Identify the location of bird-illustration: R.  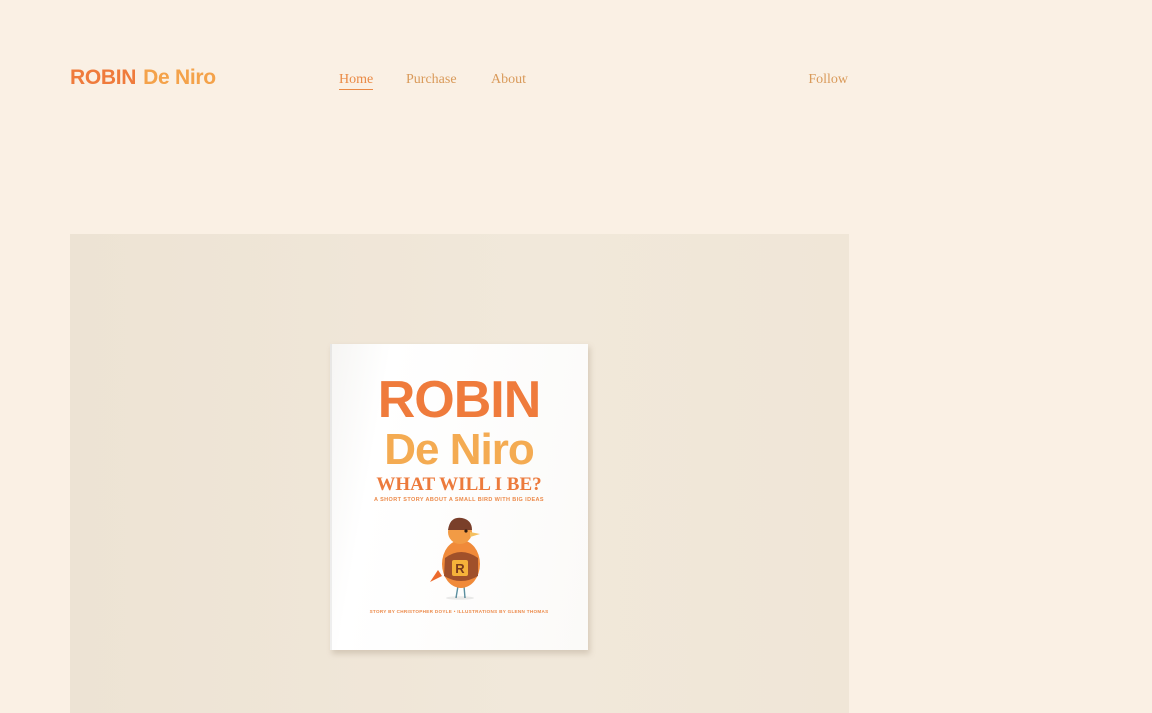
(455, 558).